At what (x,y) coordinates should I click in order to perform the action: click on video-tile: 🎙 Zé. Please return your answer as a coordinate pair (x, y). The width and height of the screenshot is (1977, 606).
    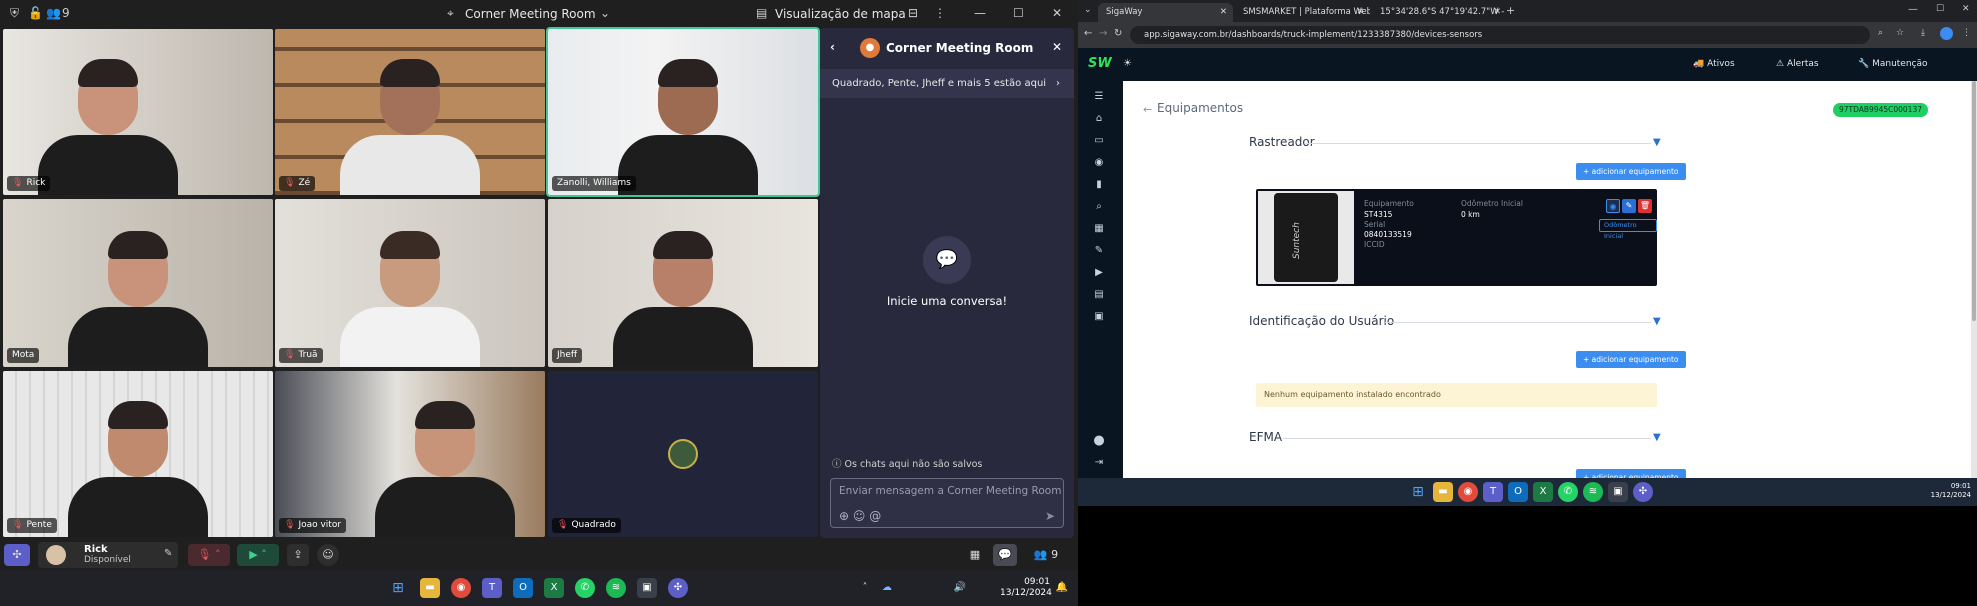
    Looking at the image, I should click on (410, 112).